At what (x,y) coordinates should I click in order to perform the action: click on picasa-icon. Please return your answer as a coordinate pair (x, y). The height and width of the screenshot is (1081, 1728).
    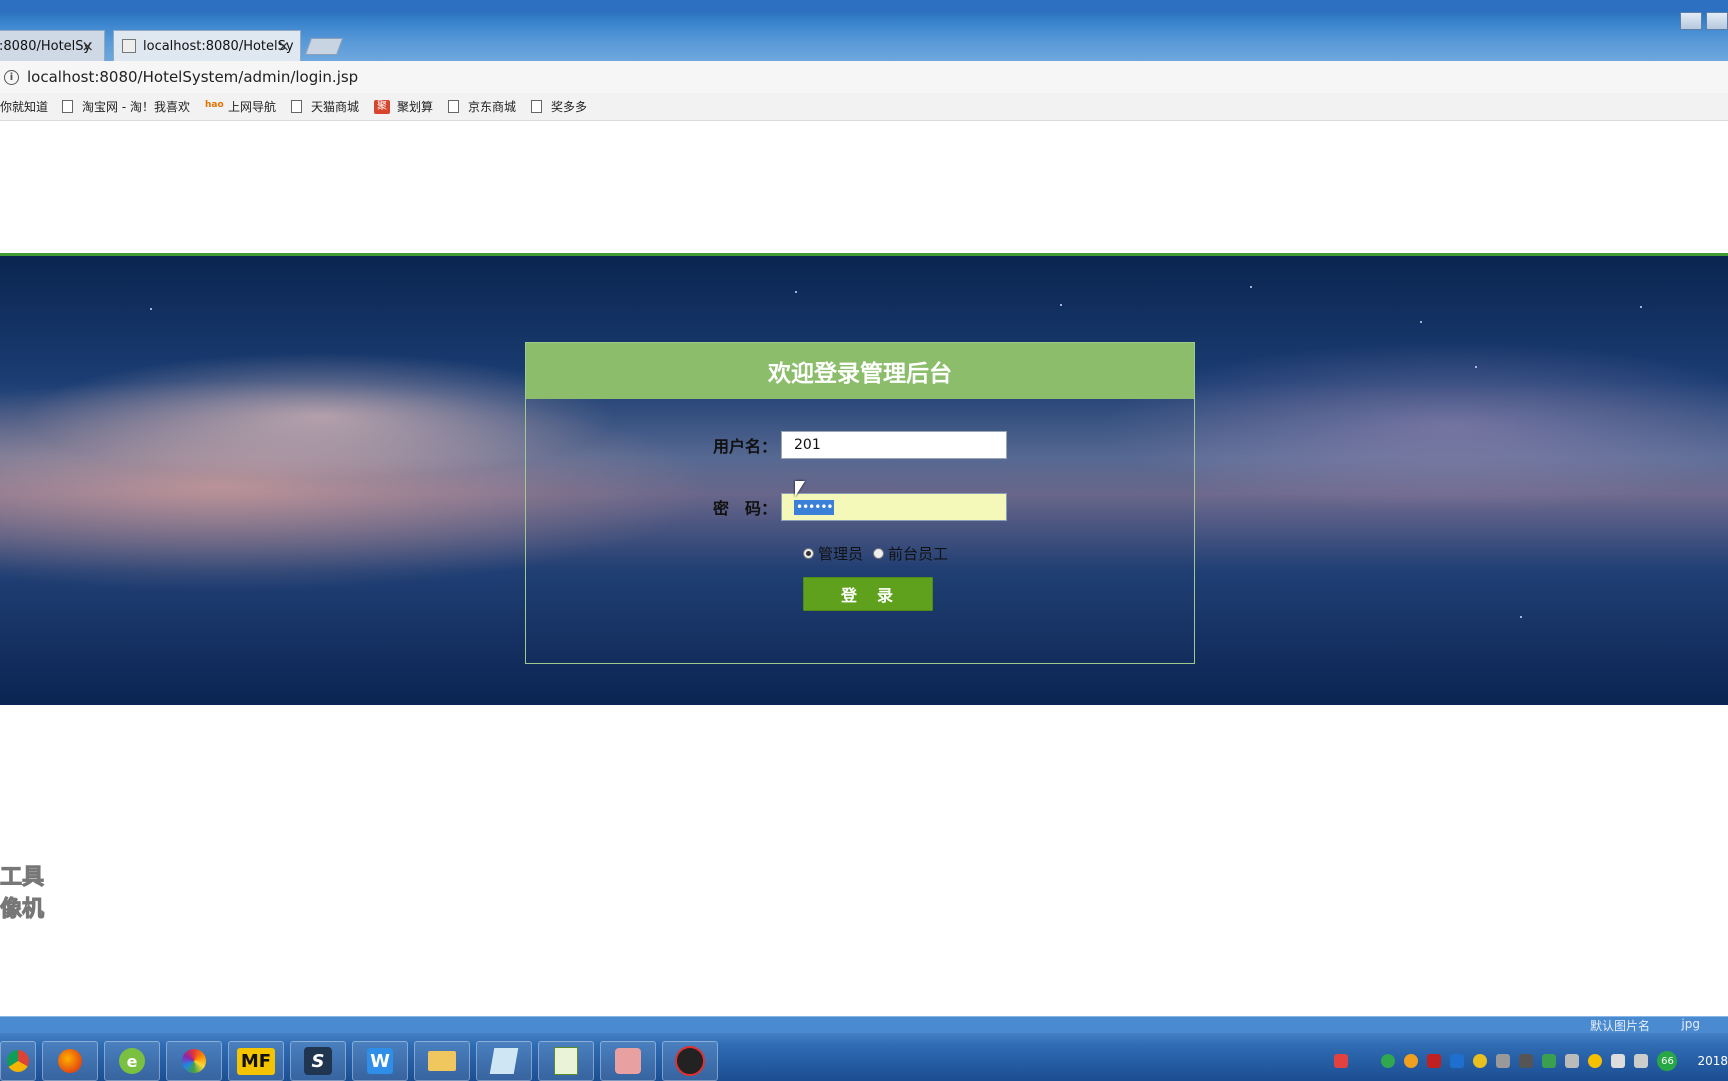
    Looking at the image, I should click on (194, 1061).